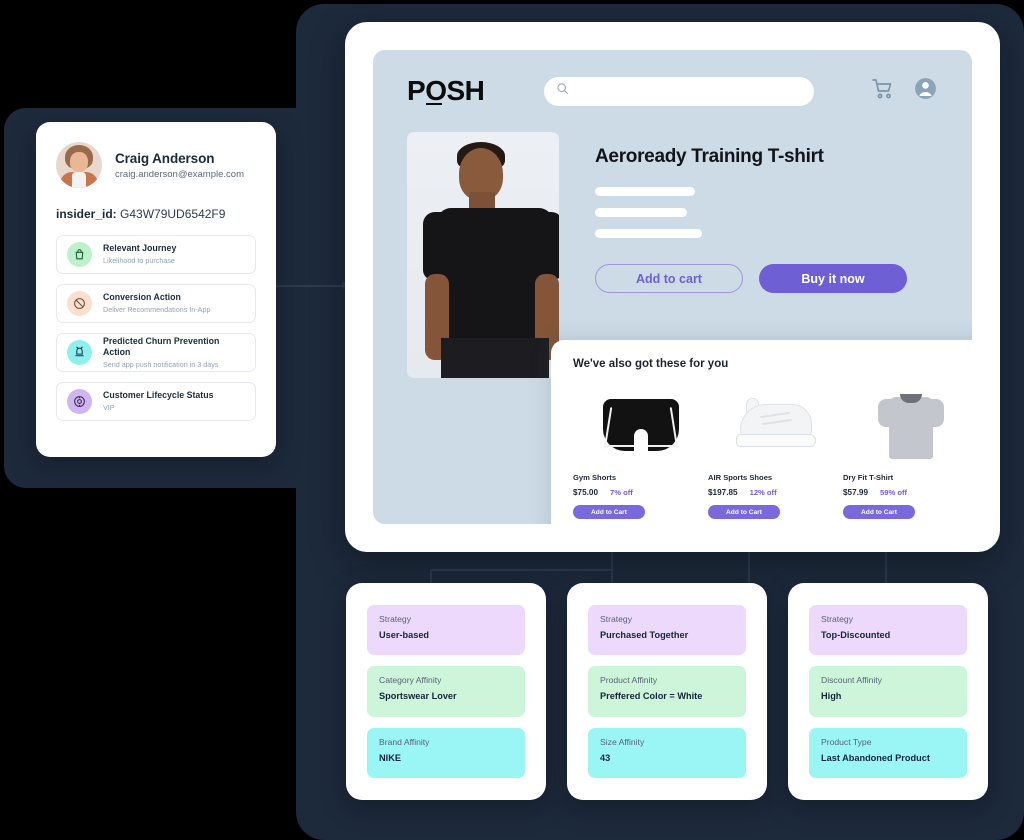 This screenshot has width=1024, height=840. What do you see at coordinates (86, 214) in the screenshot?
I see `insider-id-label: insider_id:` at bounding box center [86, 214].